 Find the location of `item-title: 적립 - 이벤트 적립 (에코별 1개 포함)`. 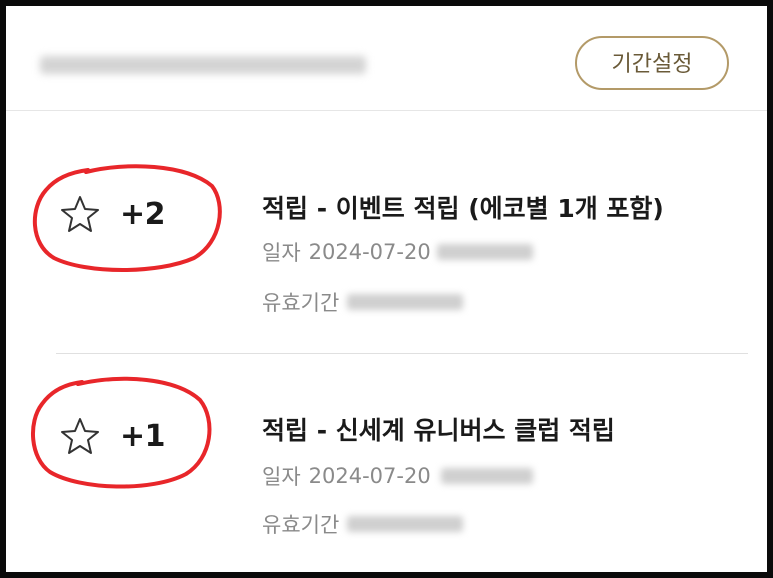

item-title: 적립 - 이벤트 적립 (에코별 1개 포함) is located at coordinates (463, 208).